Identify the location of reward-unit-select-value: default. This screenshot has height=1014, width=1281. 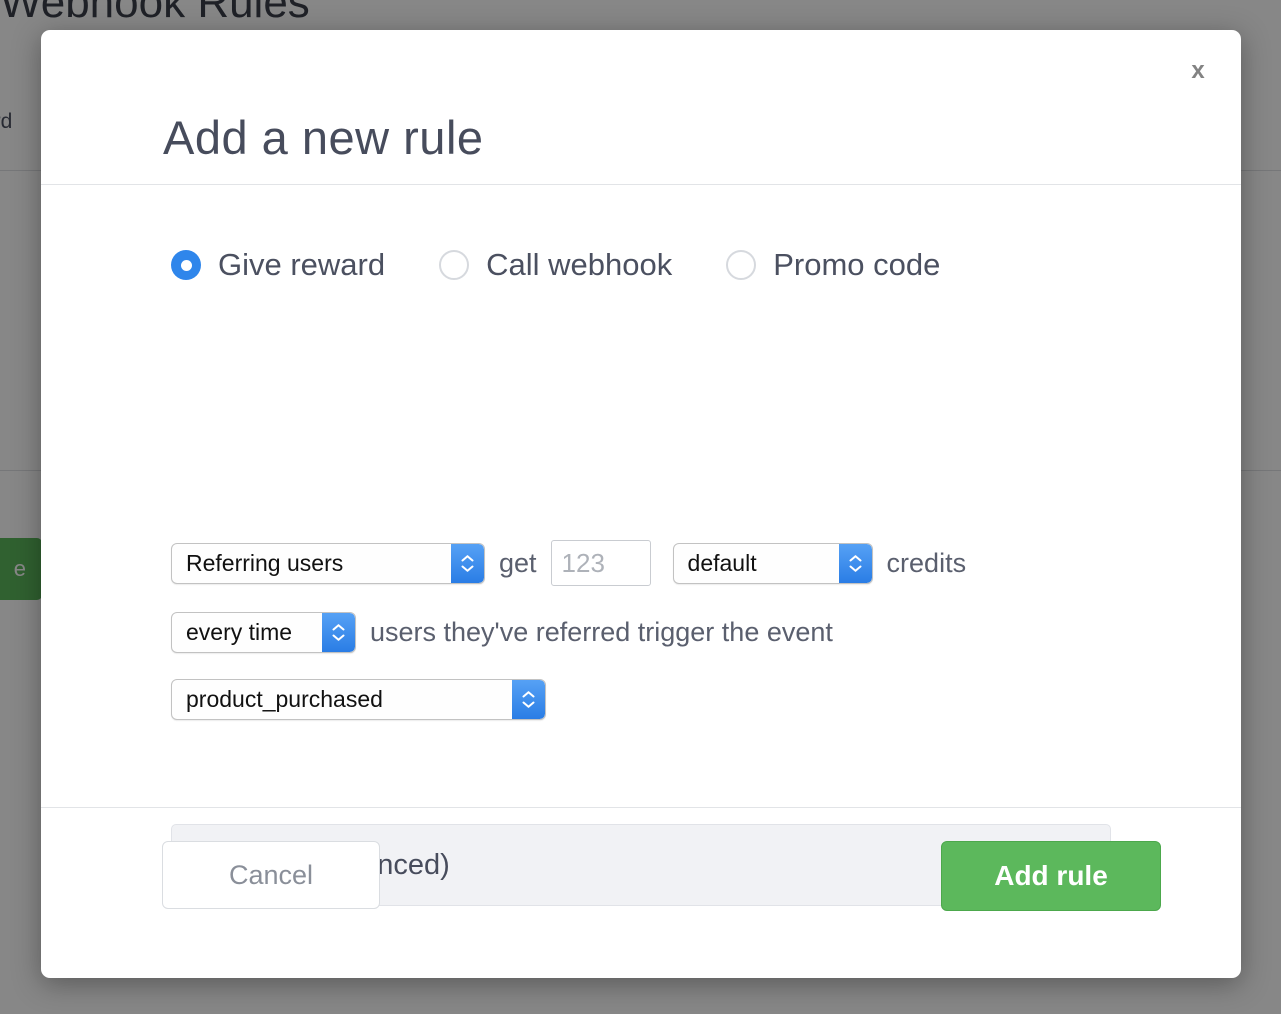
(722, 562).